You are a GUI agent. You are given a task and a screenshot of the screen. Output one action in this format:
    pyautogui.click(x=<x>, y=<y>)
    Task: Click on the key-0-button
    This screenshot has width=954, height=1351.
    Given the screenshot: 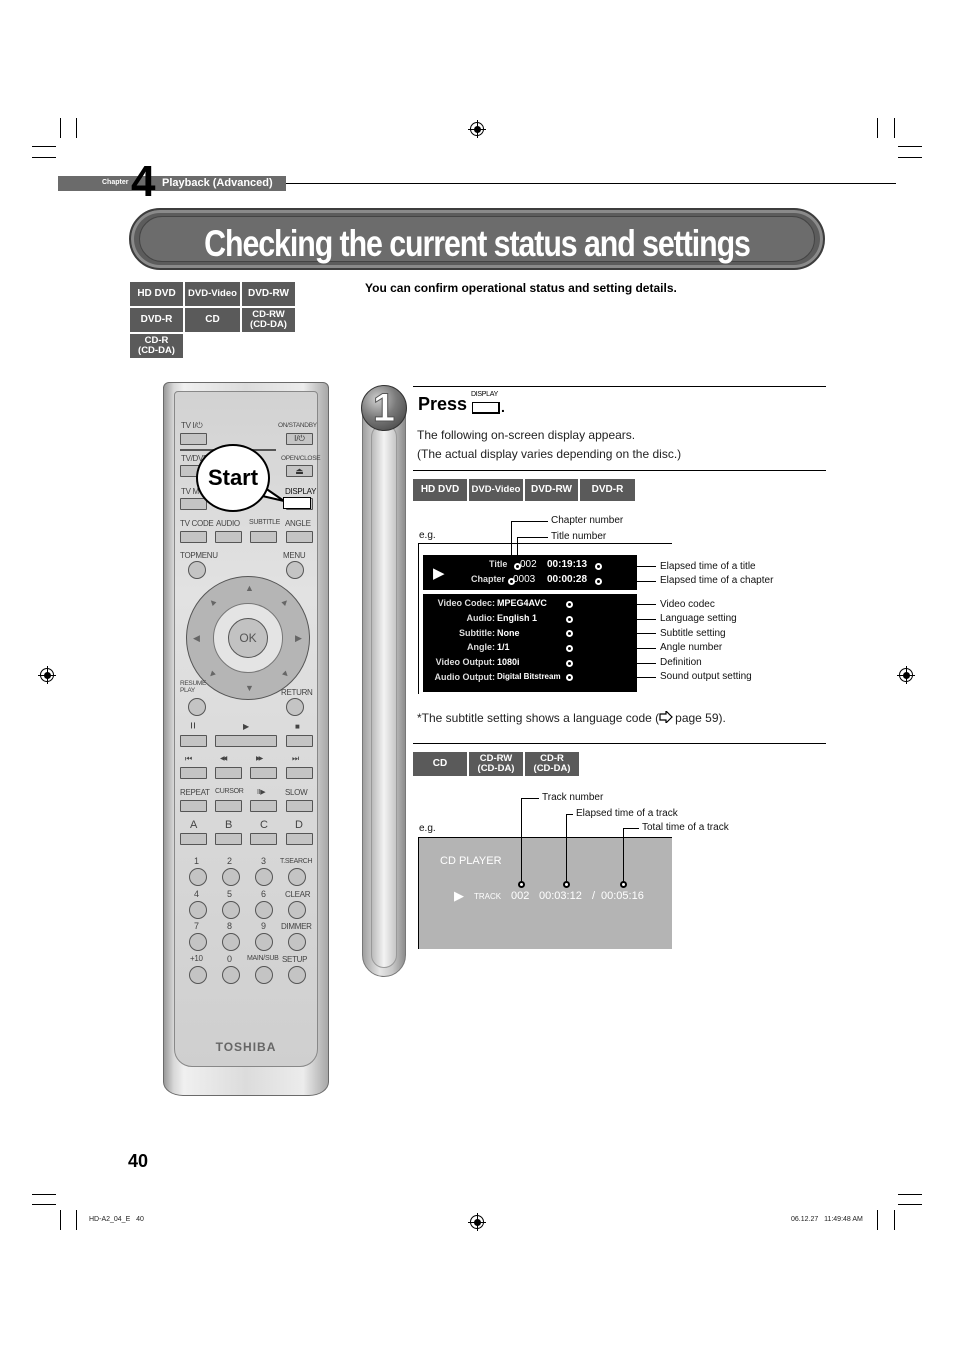 What is the action you would take?
    pyautogui.click(x=231, y=975)
    